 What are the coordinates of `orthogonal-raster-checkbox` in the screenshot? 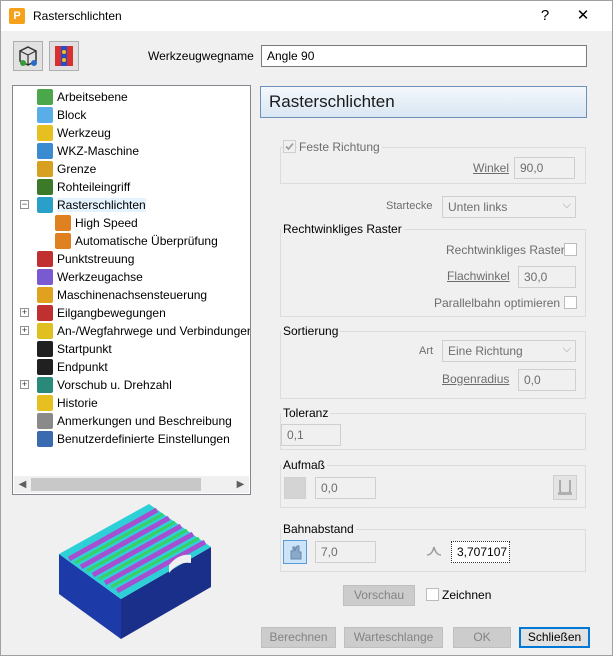 It's located at (570, 249).